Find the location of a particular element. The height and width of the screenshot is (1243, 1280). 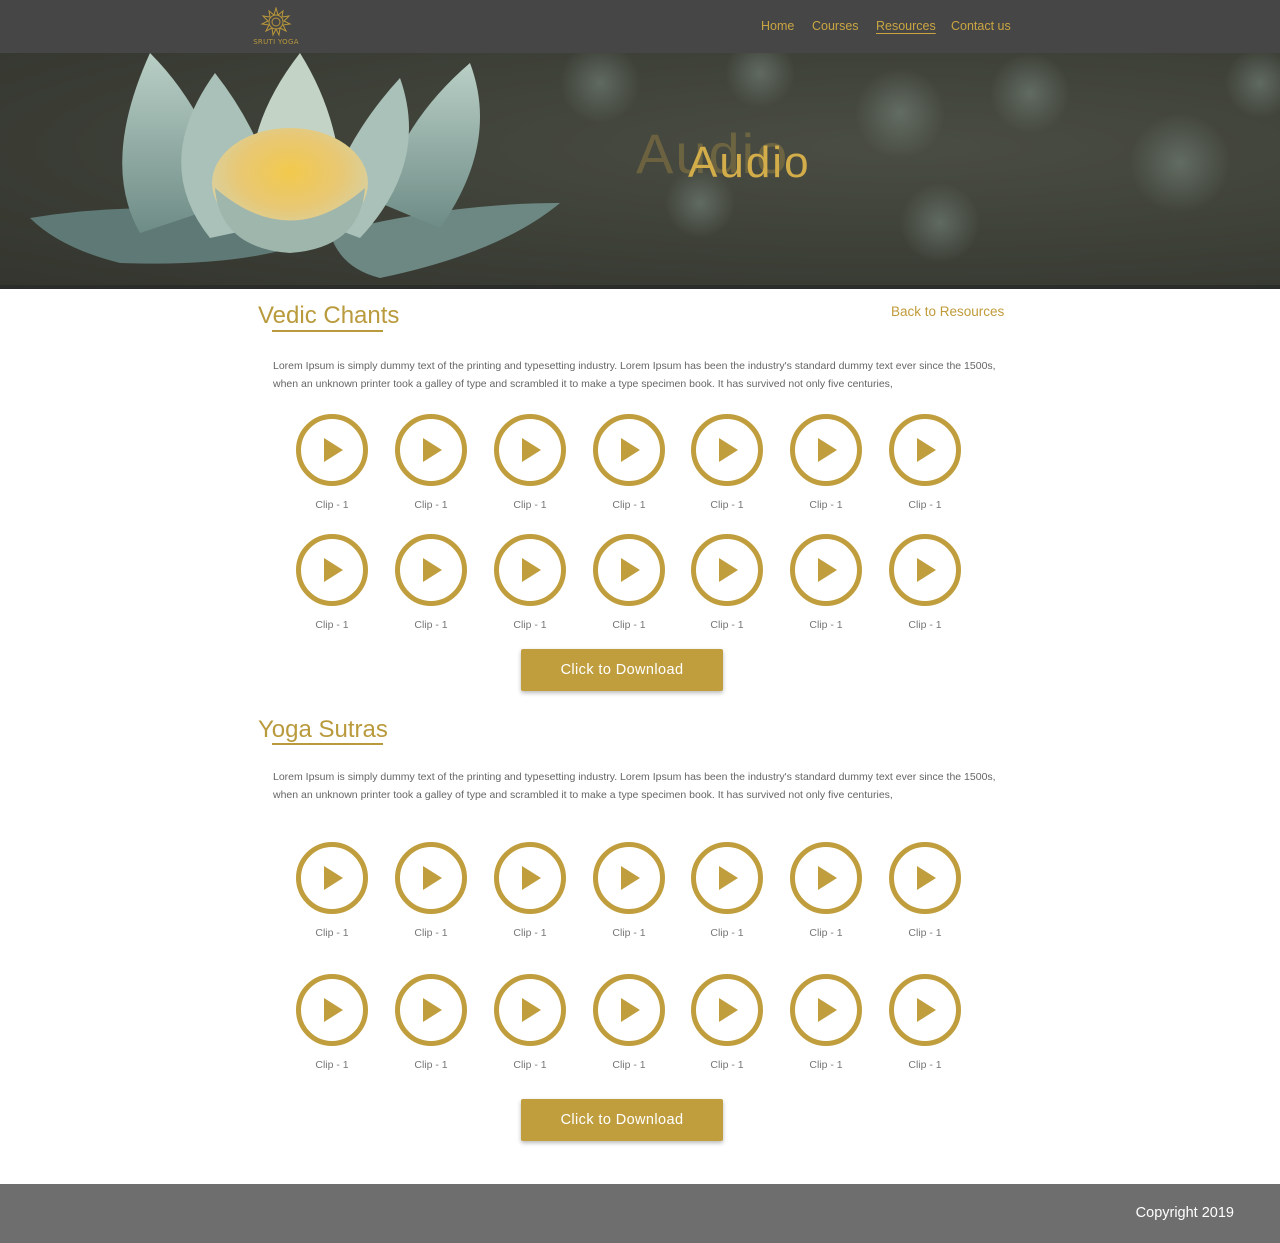

page-footer: Copyright 2019 is located at coordinates (640, 1213).